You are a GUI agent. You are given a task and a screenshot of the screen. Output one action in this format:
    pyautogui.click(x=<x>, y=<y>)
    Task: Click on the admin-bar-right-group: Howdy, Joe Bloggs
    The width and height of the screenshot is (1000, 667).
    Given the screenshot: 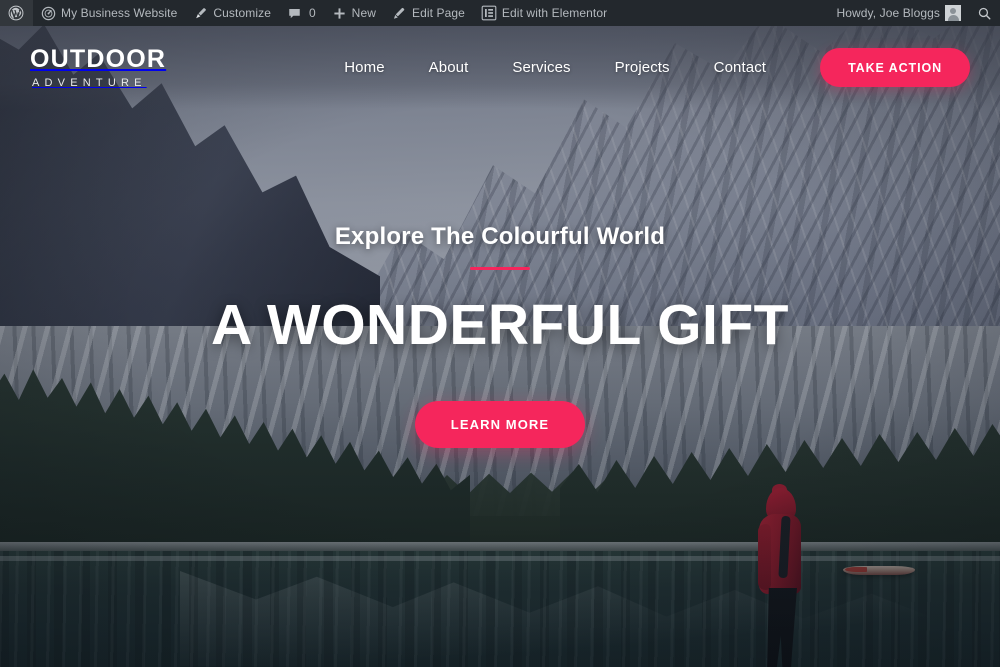 What is the action you would take?
    pyautogui.click(x=914, y=13)
    